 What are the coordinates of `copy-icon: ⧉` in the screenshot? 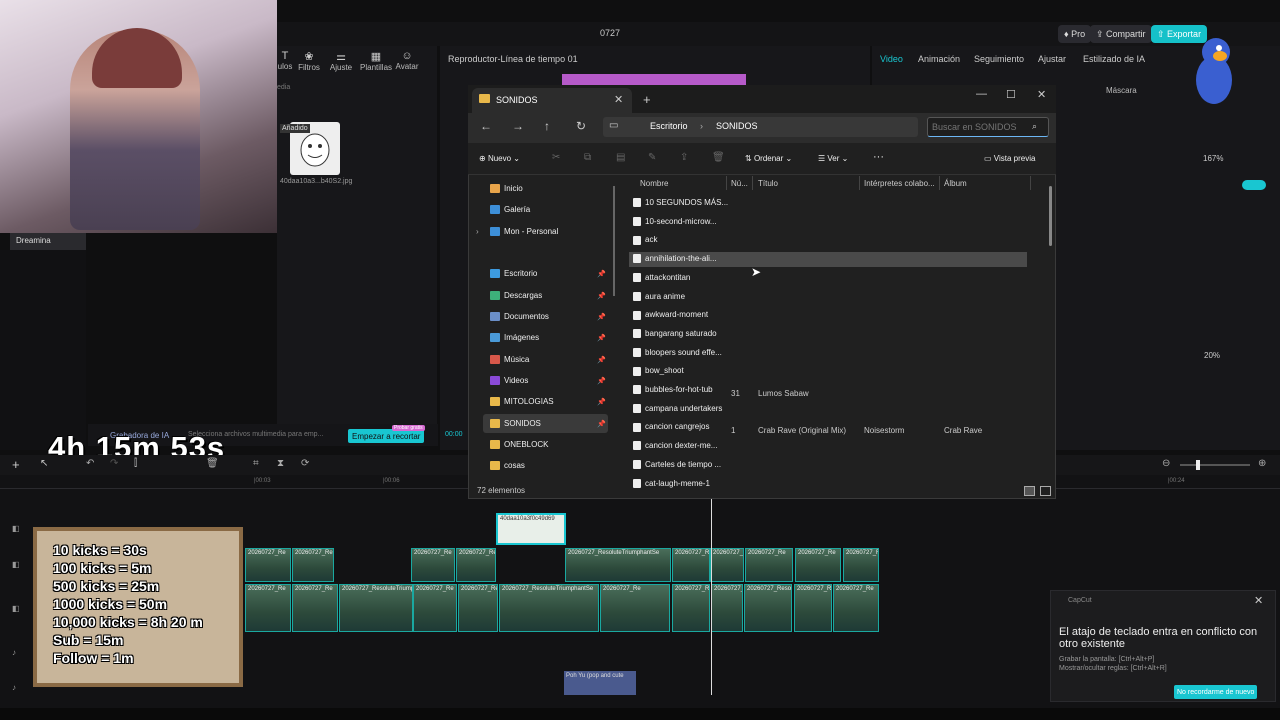 It's located at (587, 157).